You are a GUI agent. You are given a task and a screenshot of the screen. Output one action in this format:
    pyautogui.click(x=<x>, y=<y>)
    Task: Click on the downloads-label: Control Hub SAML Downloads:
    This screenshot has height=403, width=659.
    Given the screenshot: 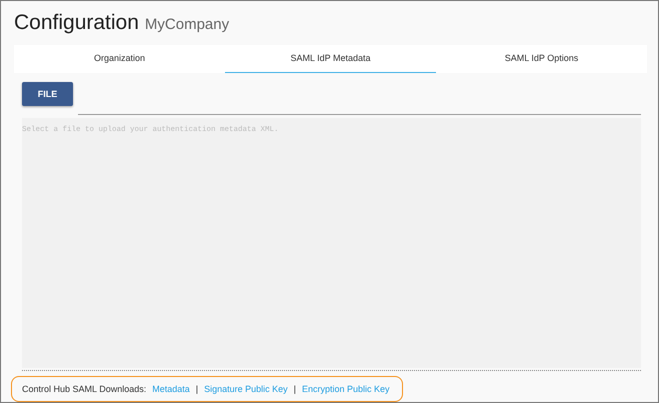 What is the action you would take?
    pyautogui.click(x=84, y=389)
    